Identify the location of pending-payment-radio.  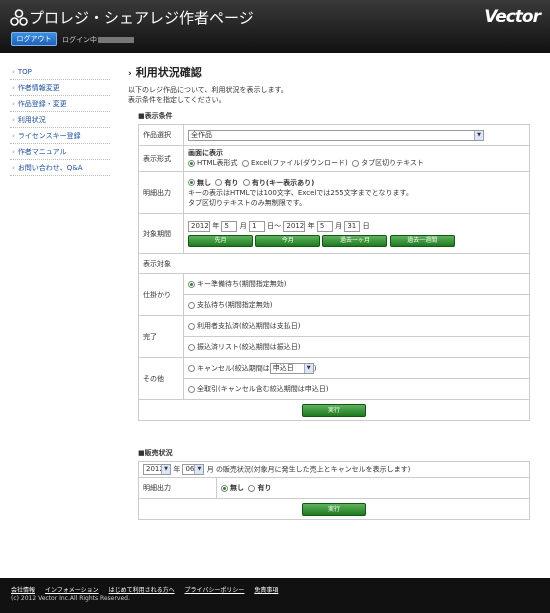
(191, 305).